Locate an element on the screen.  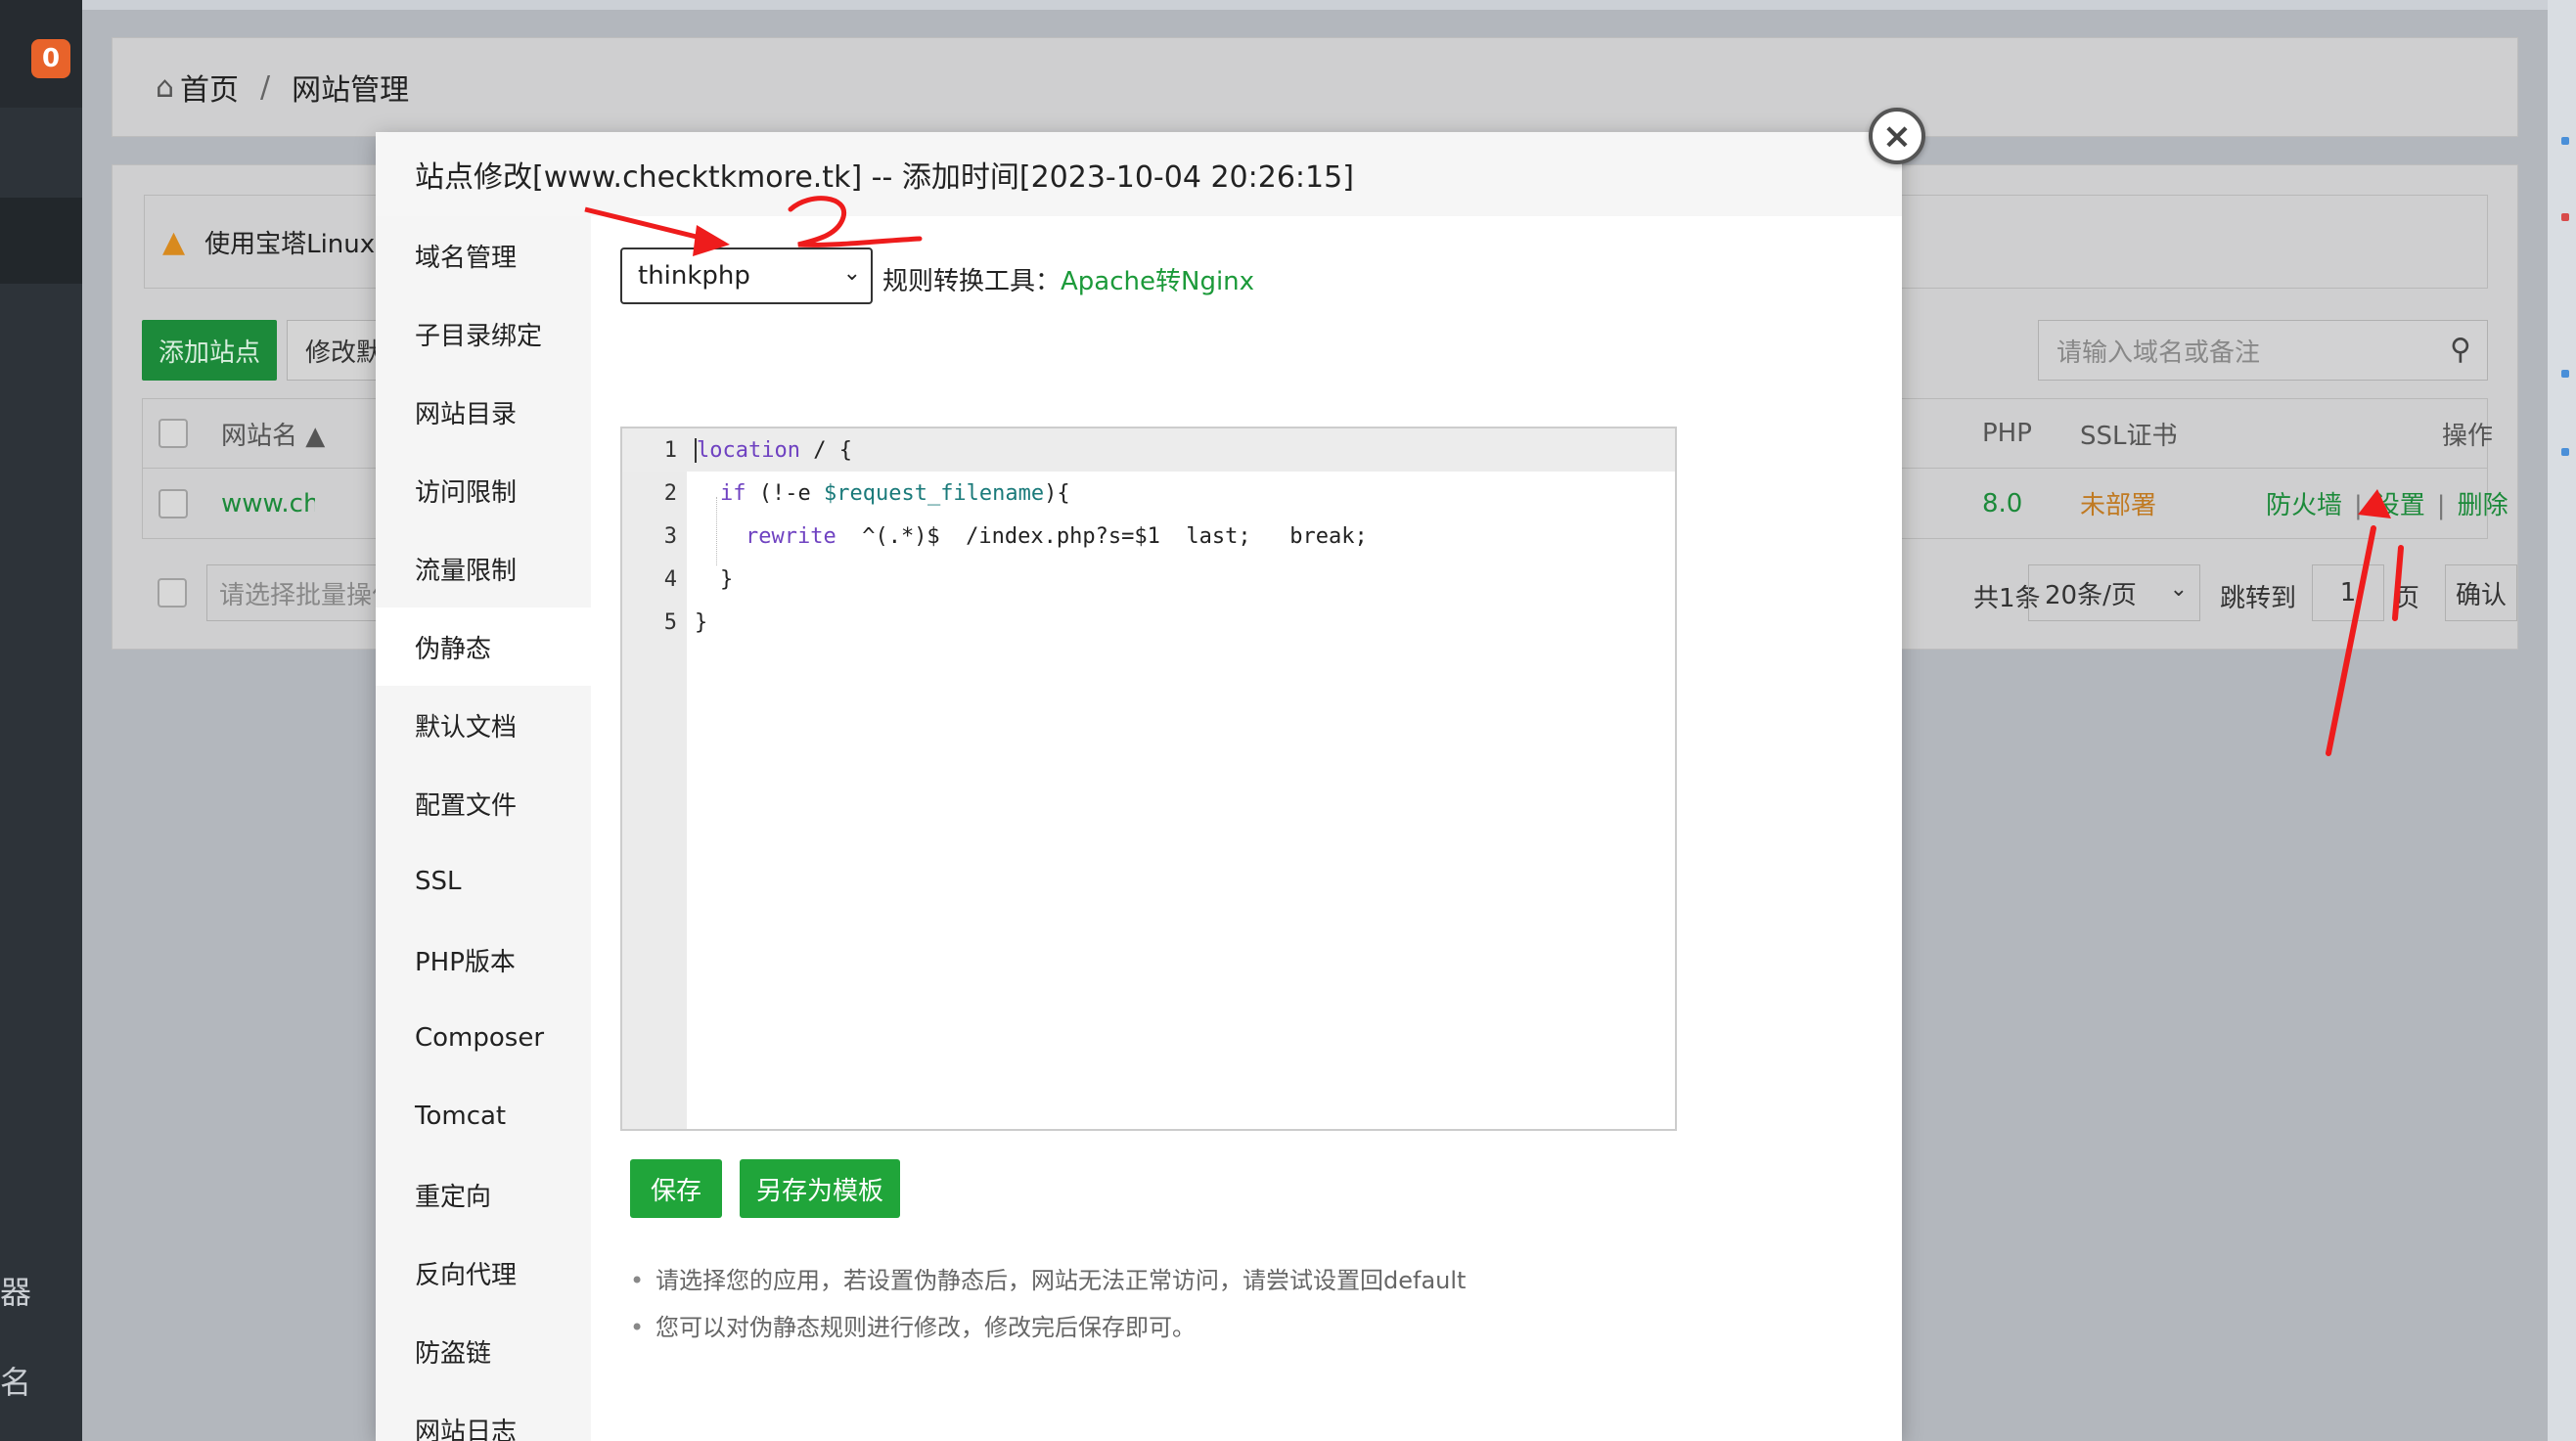
select-all-checkbox is located at coordinates (173, 433).